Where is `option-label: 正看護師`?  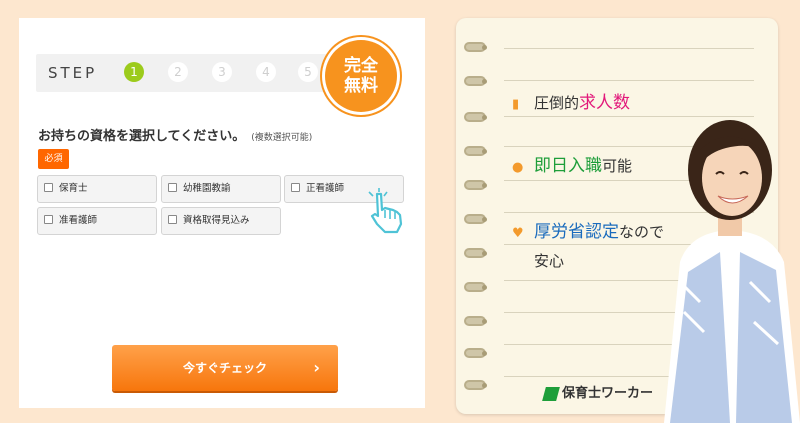 option-label: 正看護師 is located at coordinates (325, 188).